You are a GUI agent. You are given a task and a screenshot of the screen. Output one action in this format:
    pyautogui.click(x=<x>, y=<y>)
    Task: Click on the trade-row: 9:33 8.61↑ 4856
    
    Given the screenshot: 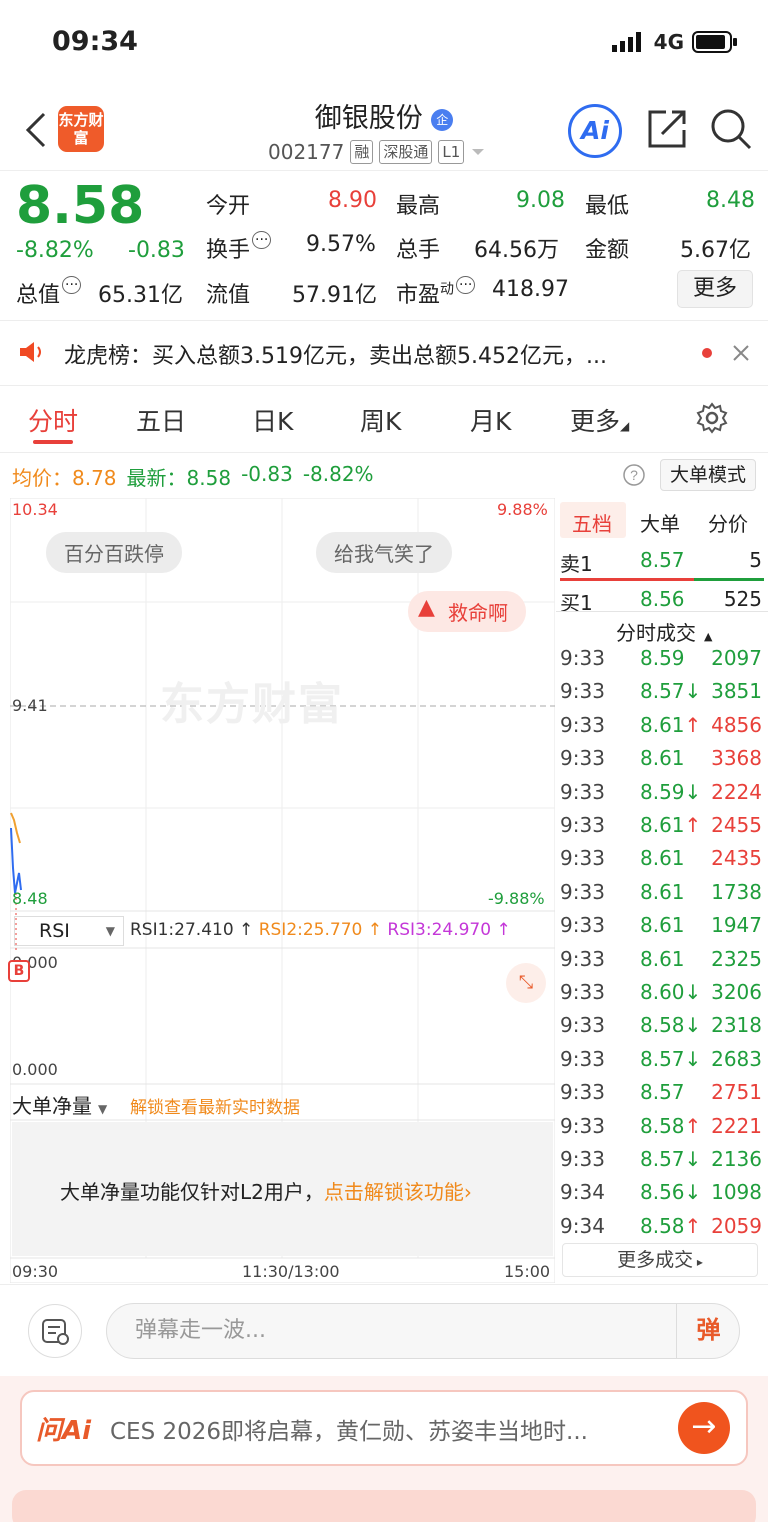 What is the action you would take?
    pyautogui.click(x=662, y=729)
    